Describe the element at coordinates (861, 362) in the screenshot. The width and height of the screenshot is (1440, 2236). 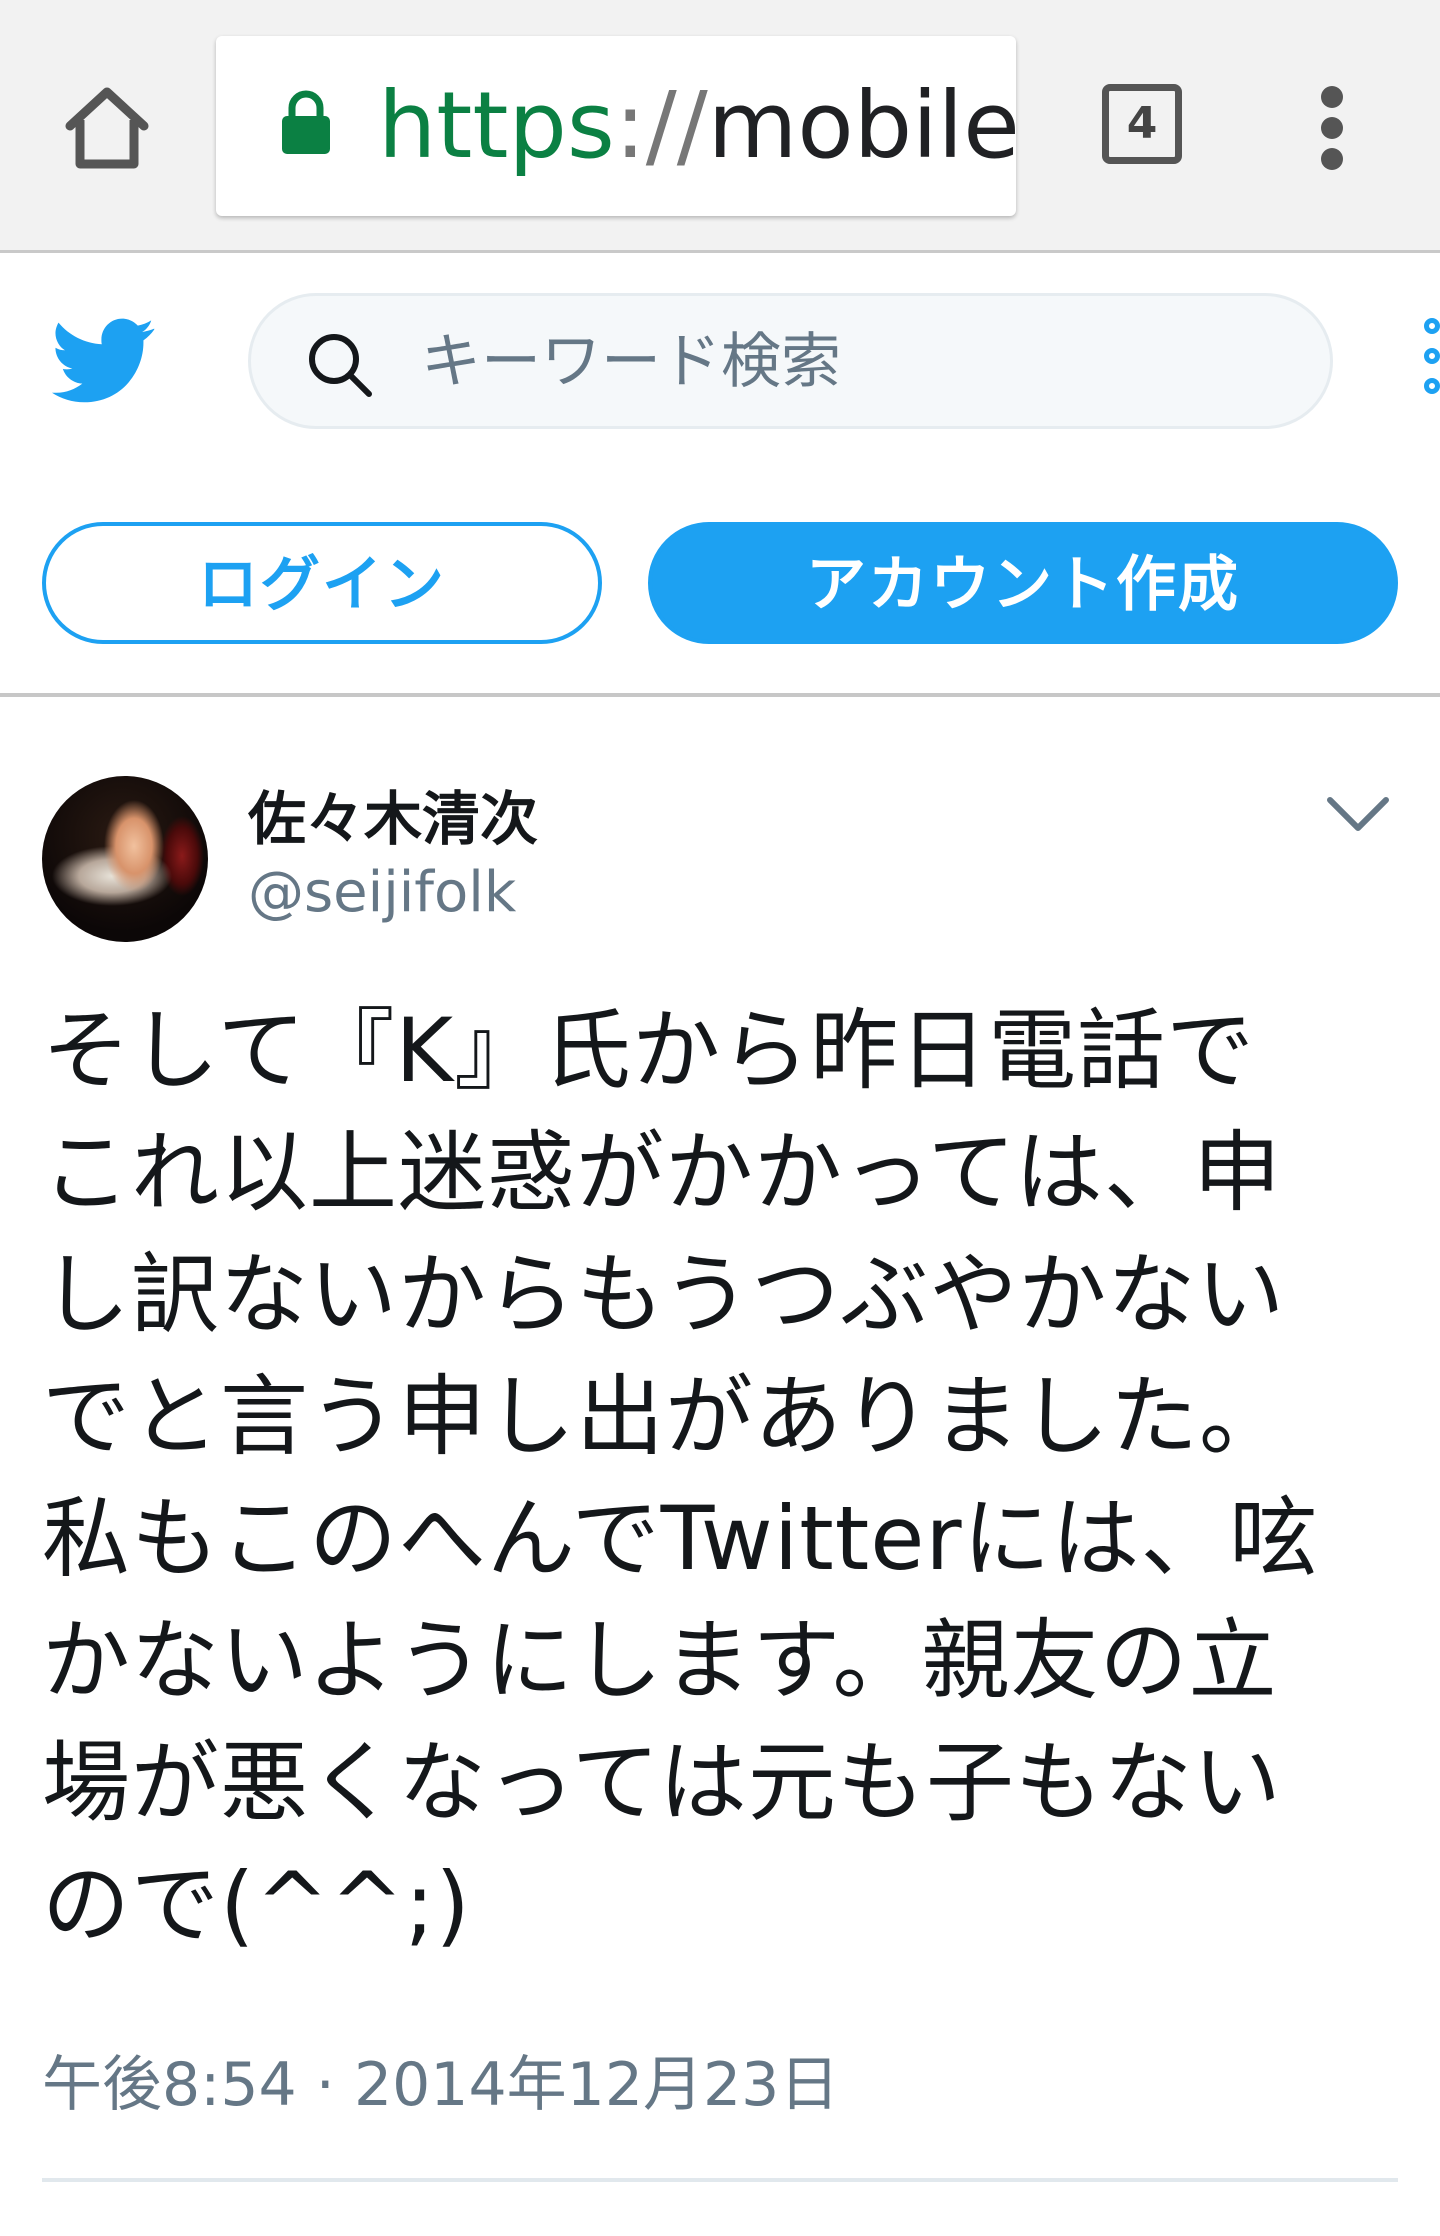
I see `search-input` at that location.